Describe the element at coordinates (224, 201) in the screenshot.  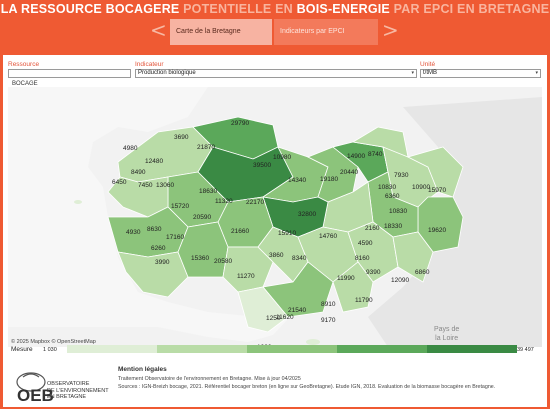
I see `epci-value-label: 11320` at that location.